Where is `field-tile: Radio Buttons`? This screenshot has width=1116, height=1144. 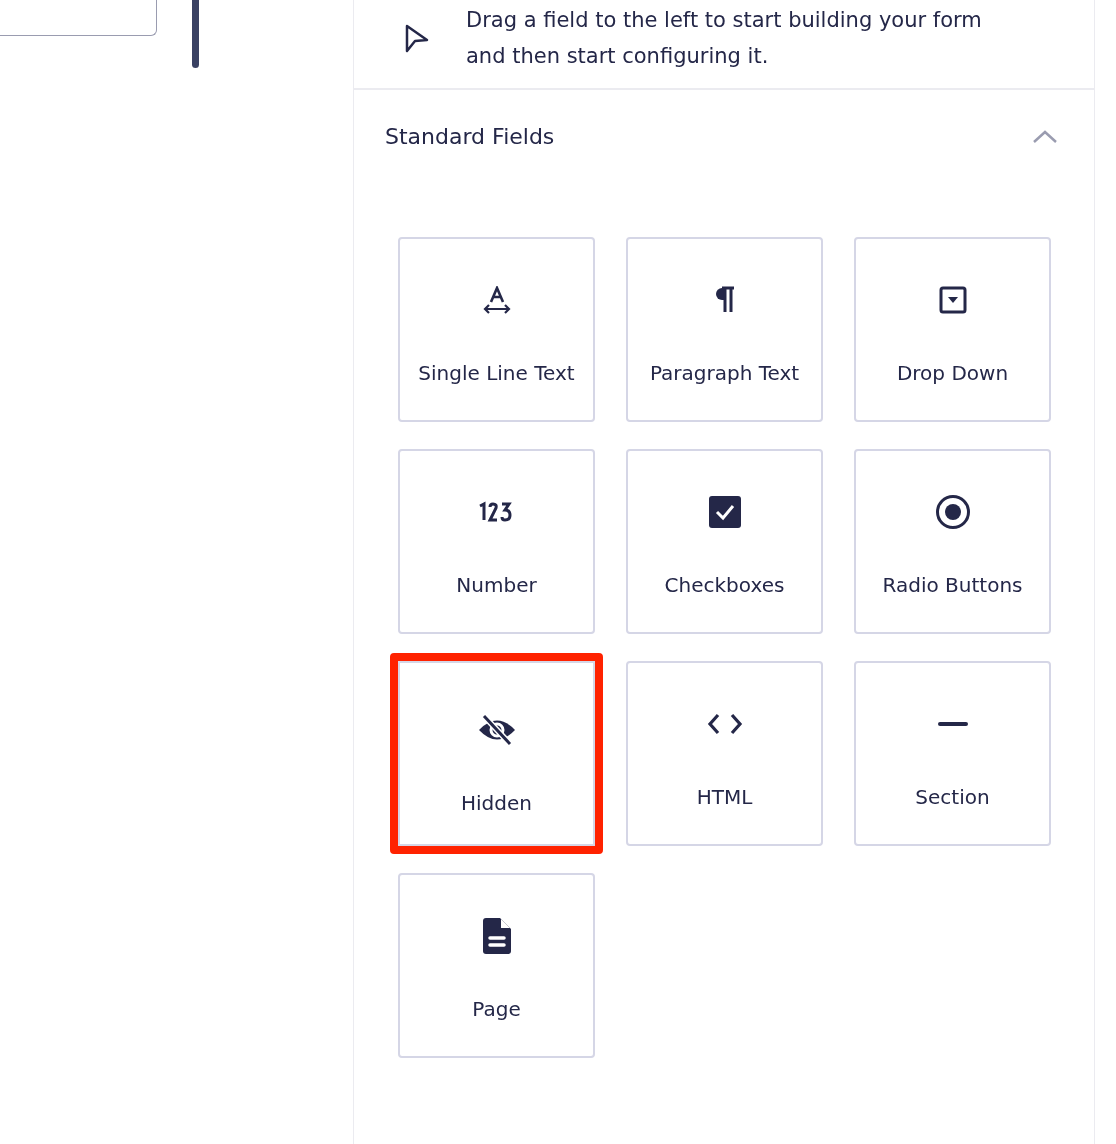
field-tile: Radio Buttons is located at coordinates (952, 541).